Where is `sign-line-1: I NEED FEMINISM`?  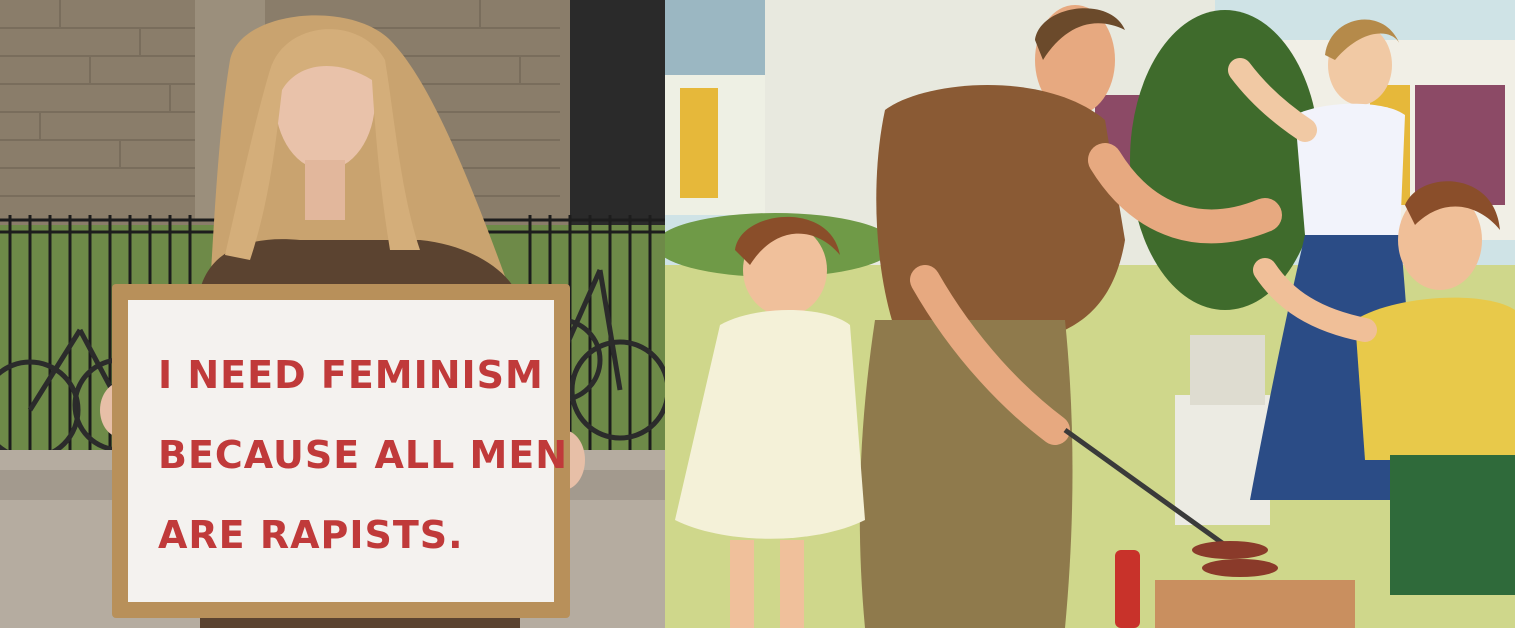 sign-line-1: I NEED FEMINISM is located at coordinates (351, 375).